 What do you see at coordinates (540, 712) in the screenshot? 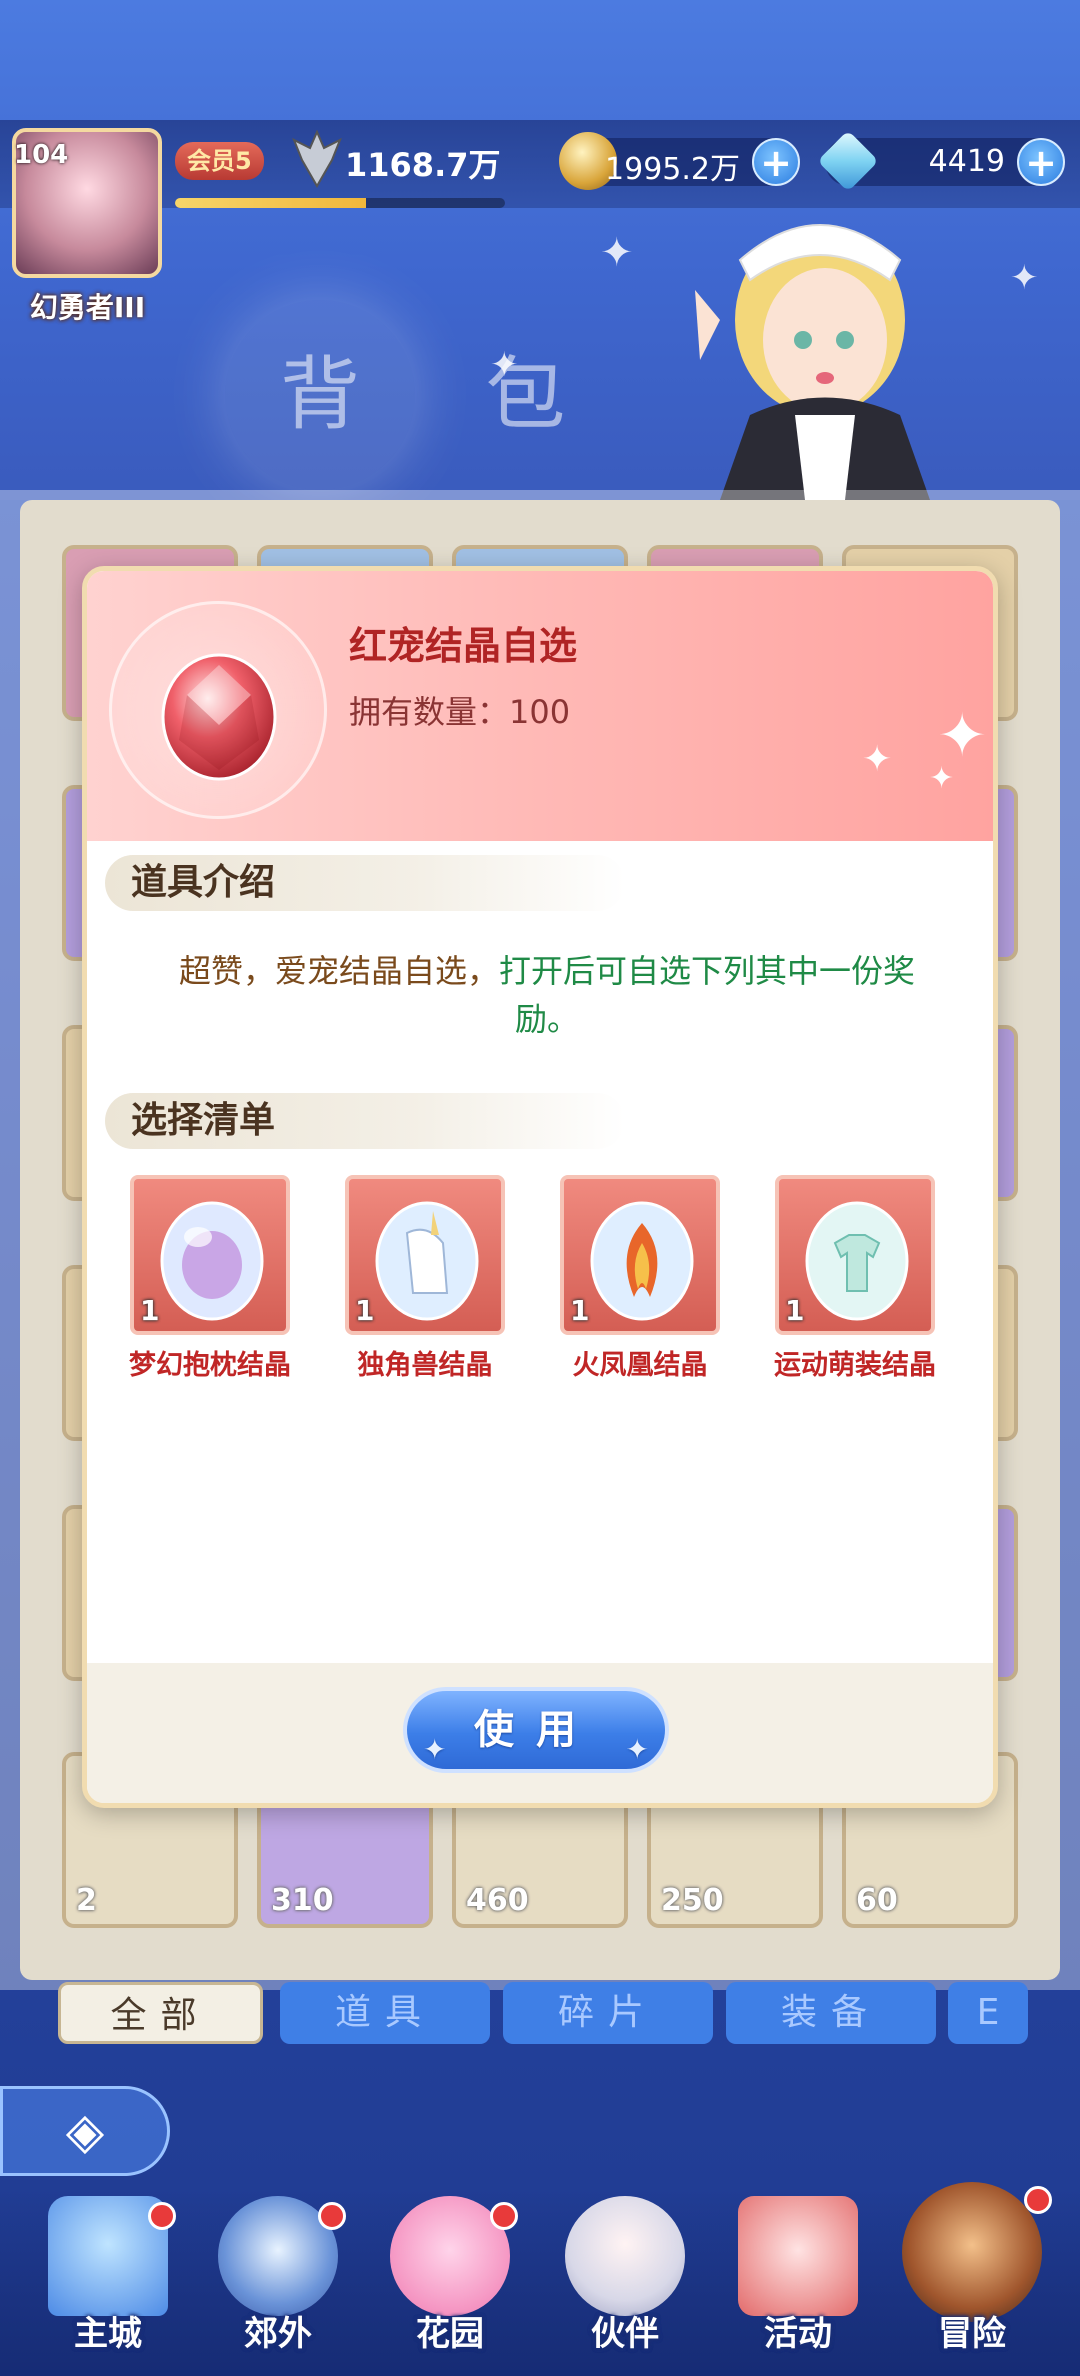
I see `owned-count-value: 100` at bounding box center [540, 712].